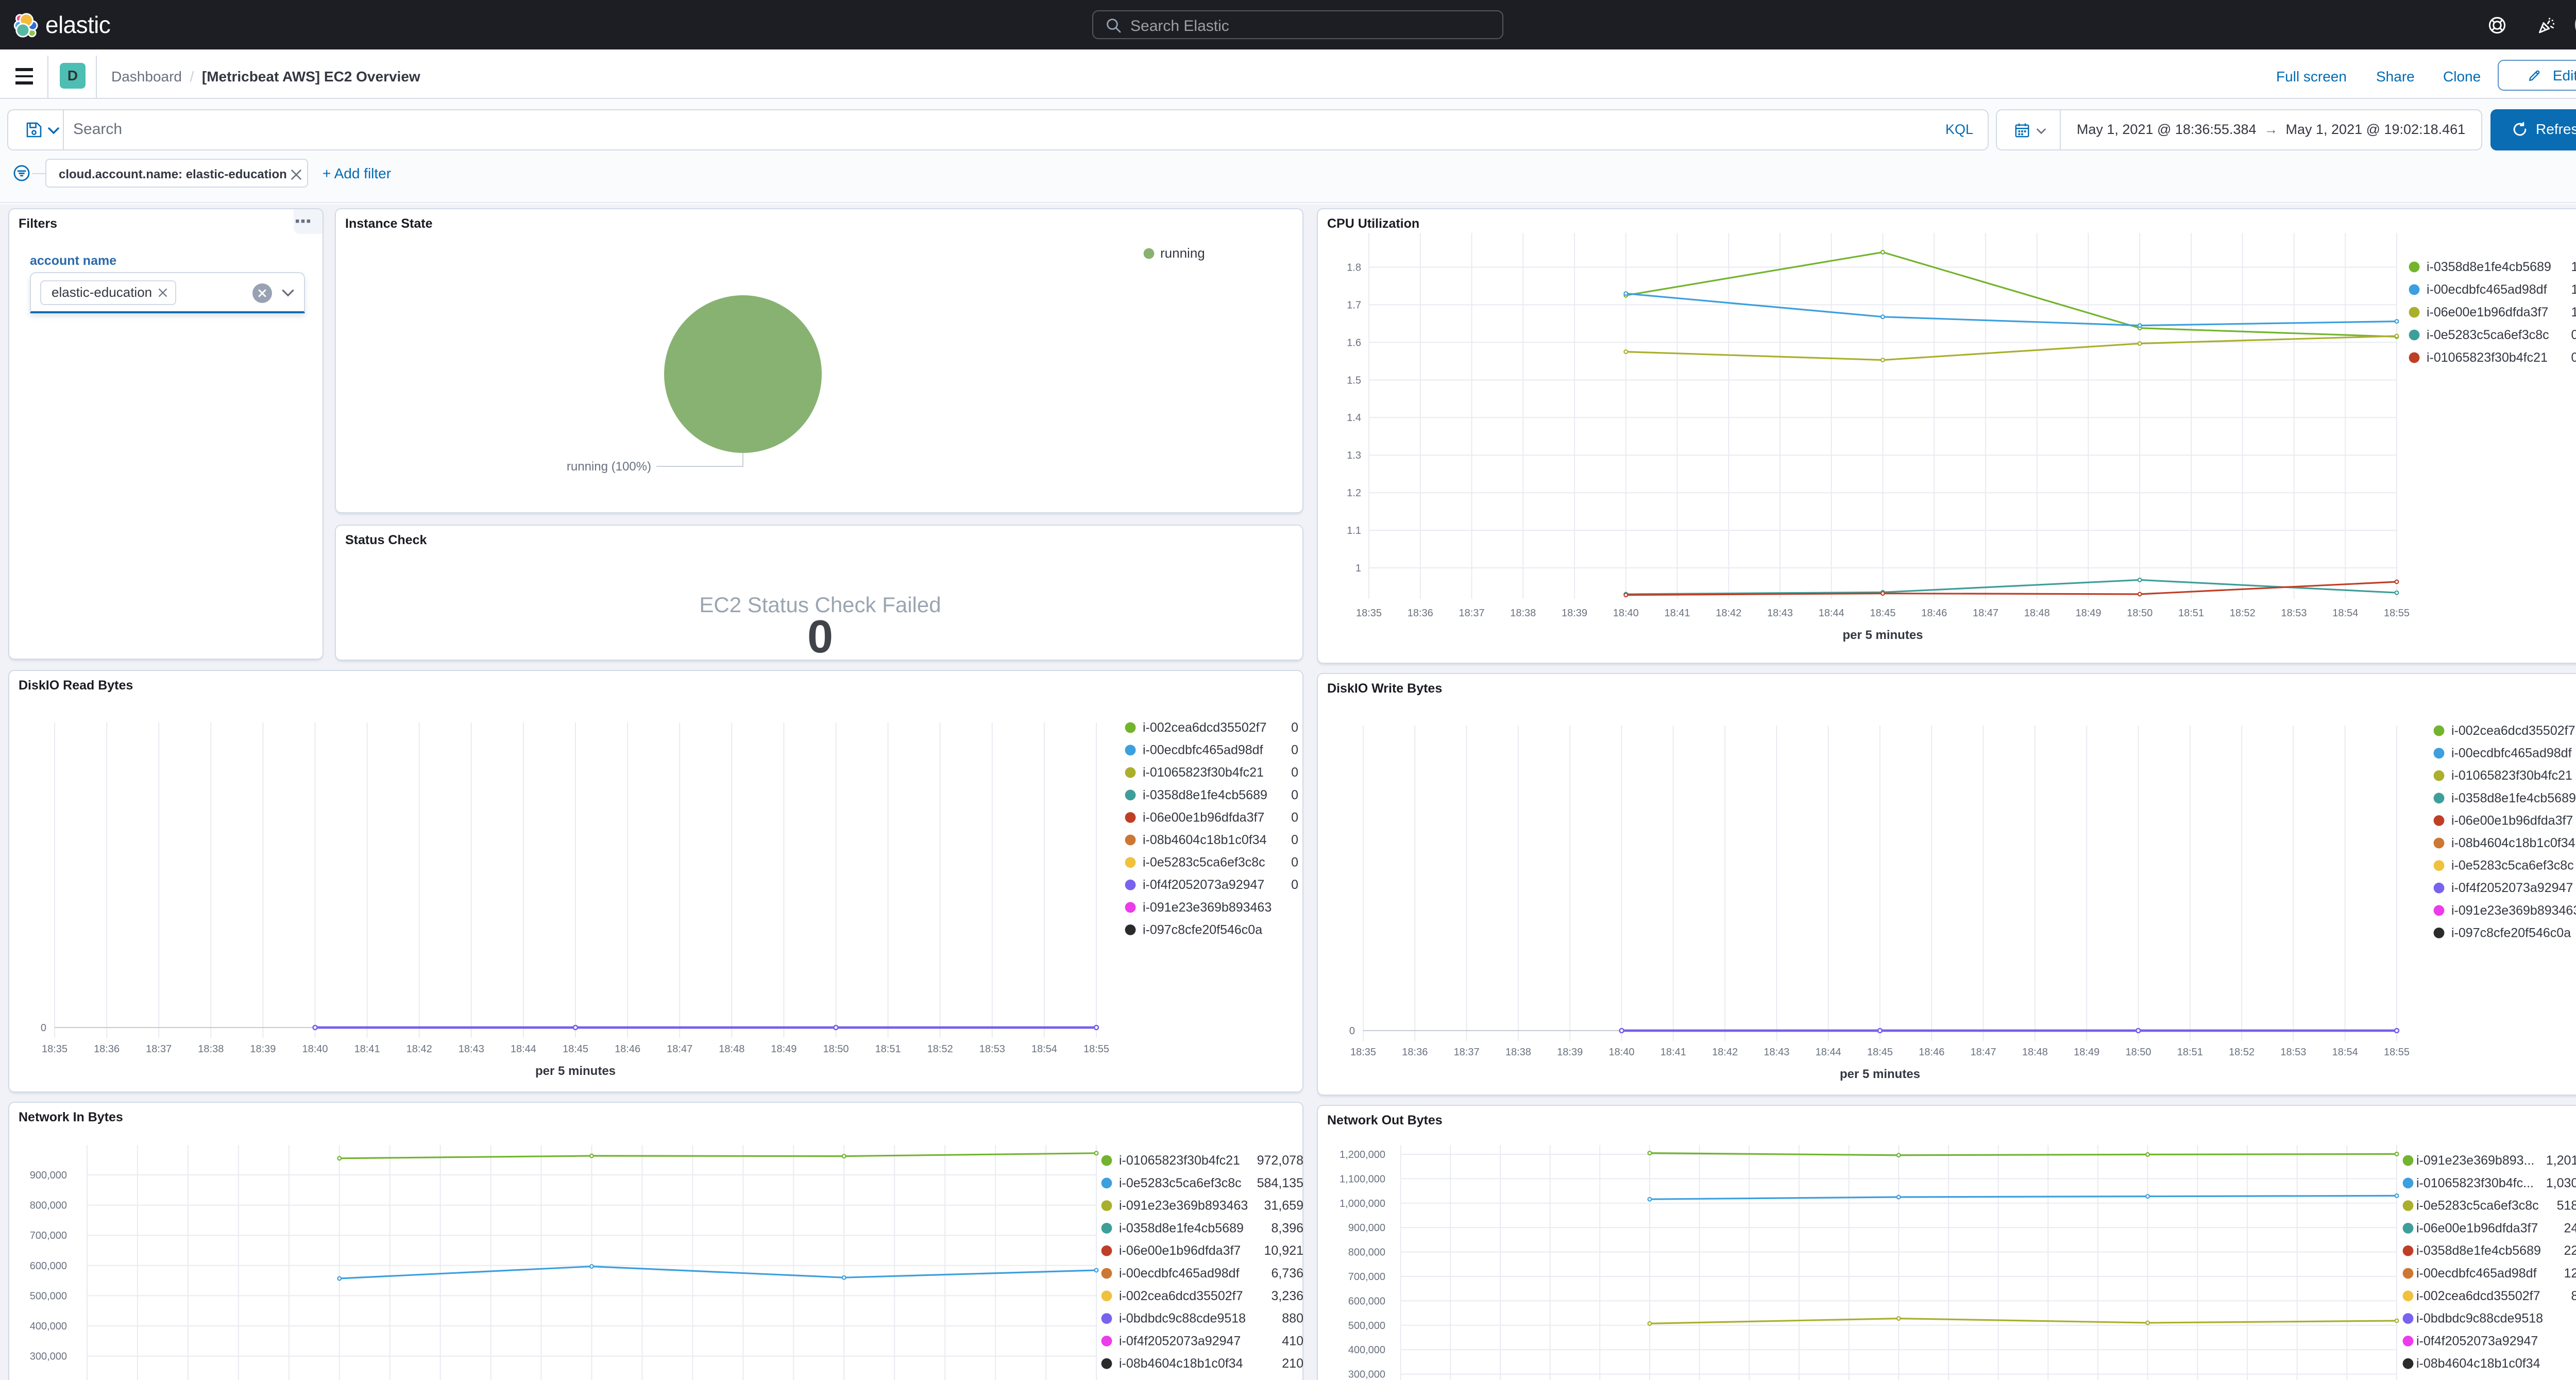 This screenshot has height=1380, width=2576. Describe the element at coordinates (1292, 1364) in the screenshot. I see `svg-text: 210` at that location.